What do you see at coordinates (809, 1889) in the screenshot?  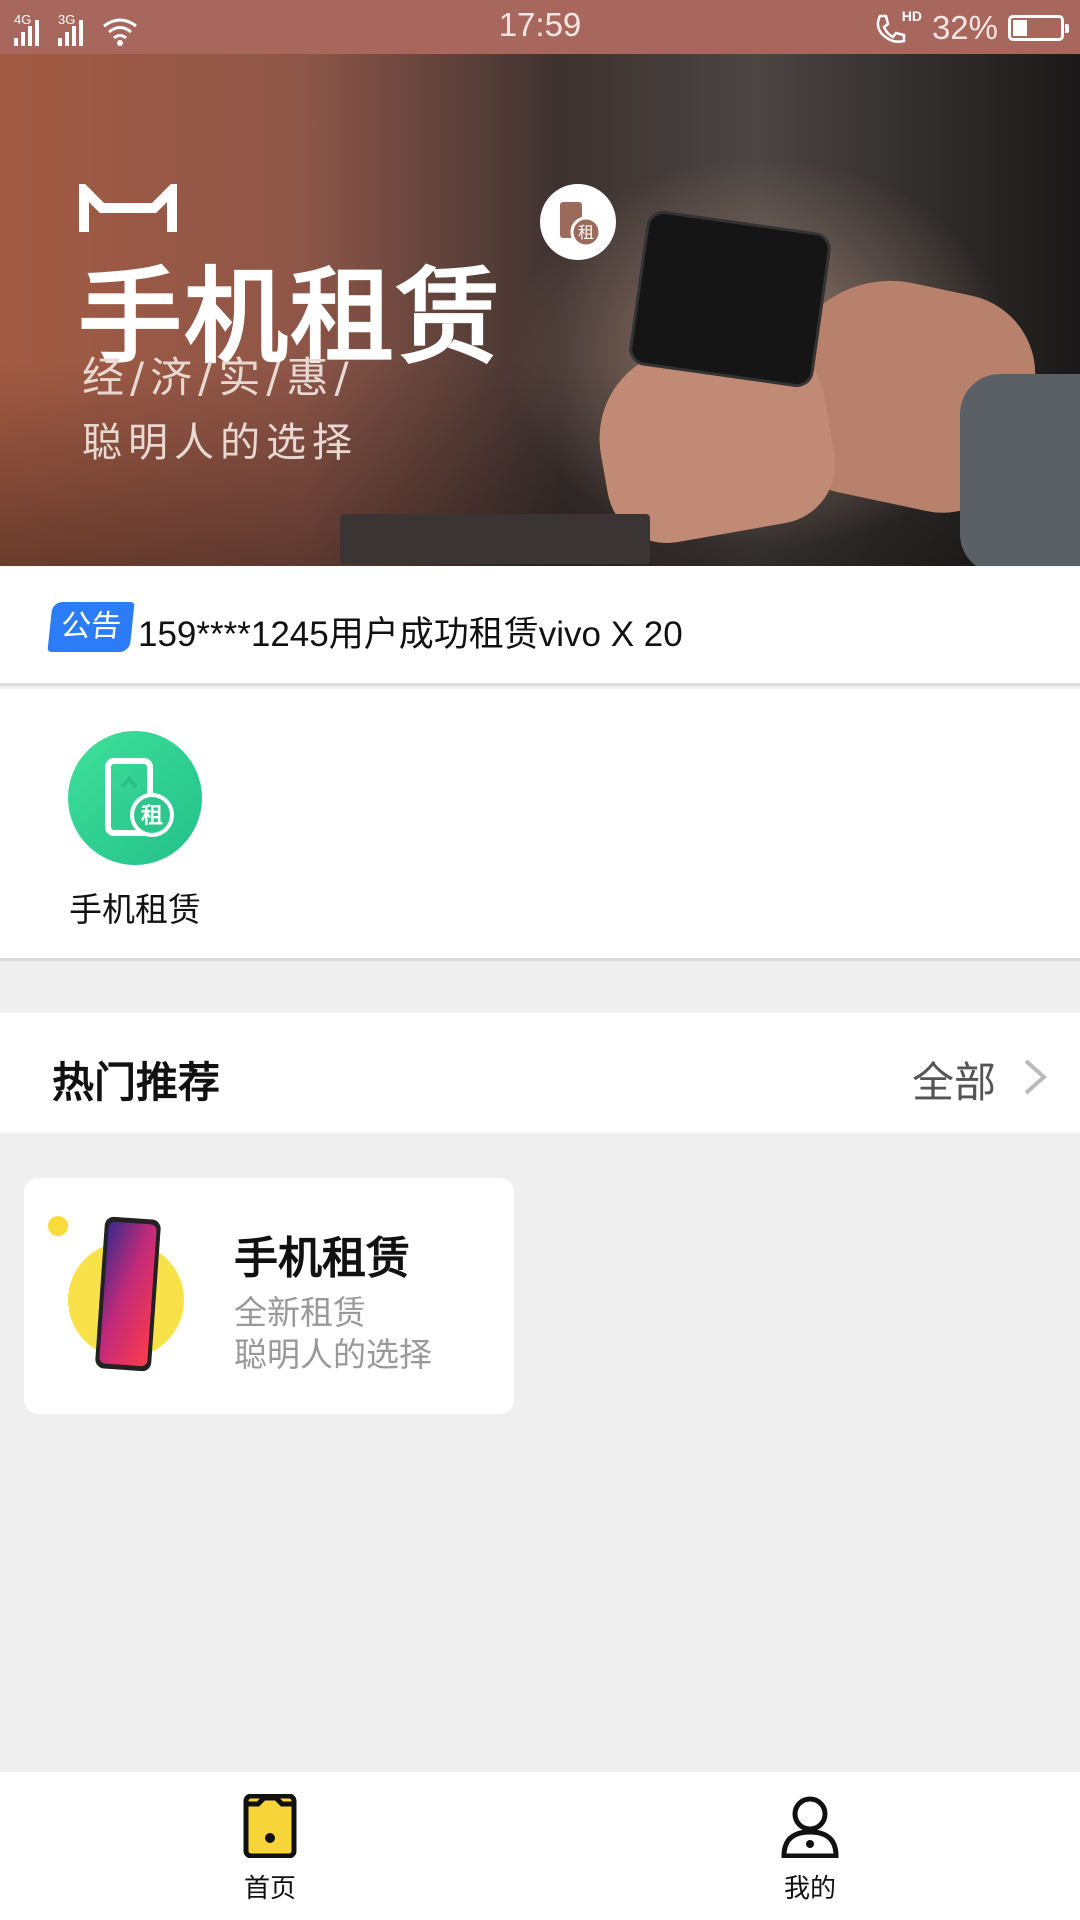 I see `nav-mine-label: 我的` at bounding box center [809, 1889].